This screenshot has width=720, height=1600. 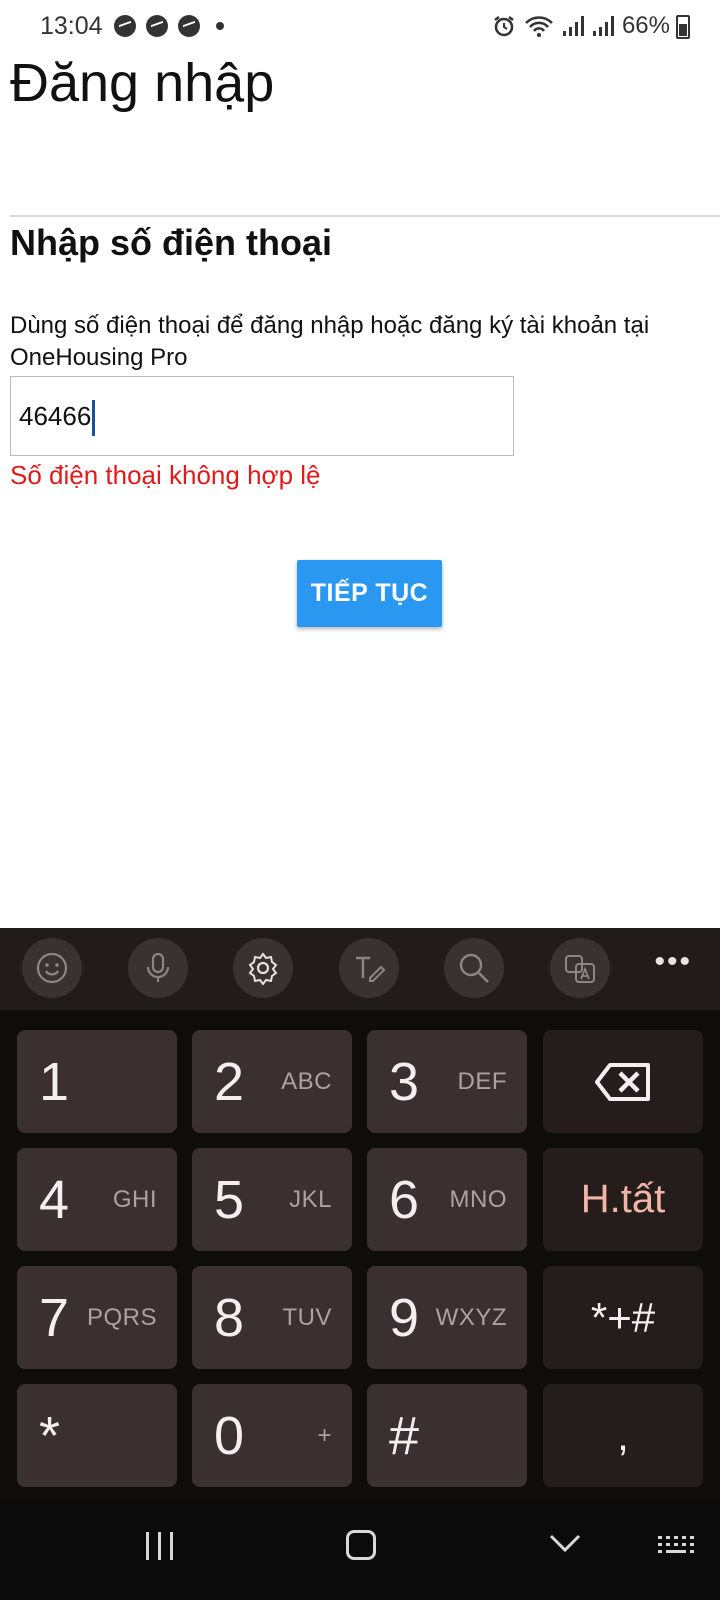 I want to click on home-icon, so click(x=361, y=1545).